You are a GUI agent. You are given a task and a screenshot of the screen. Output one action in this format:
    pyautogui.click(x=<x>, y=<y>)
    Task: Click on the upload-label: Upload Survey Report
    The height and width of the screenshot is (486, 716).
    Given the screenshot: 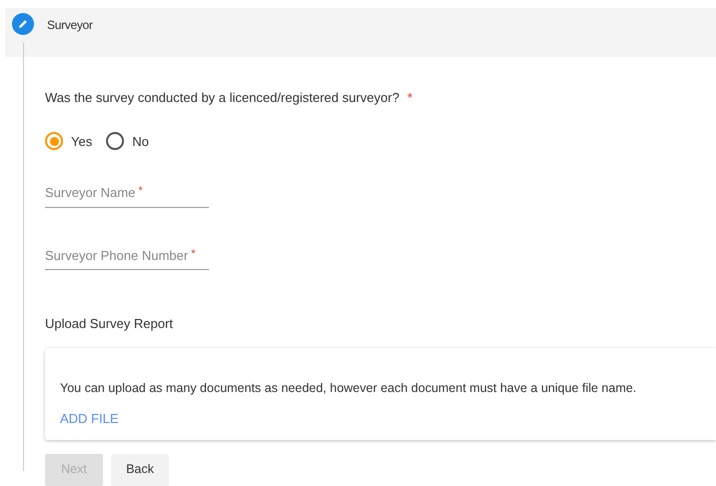 What is the action you would take?
    pyautogui.click(x=109, y=324)
    